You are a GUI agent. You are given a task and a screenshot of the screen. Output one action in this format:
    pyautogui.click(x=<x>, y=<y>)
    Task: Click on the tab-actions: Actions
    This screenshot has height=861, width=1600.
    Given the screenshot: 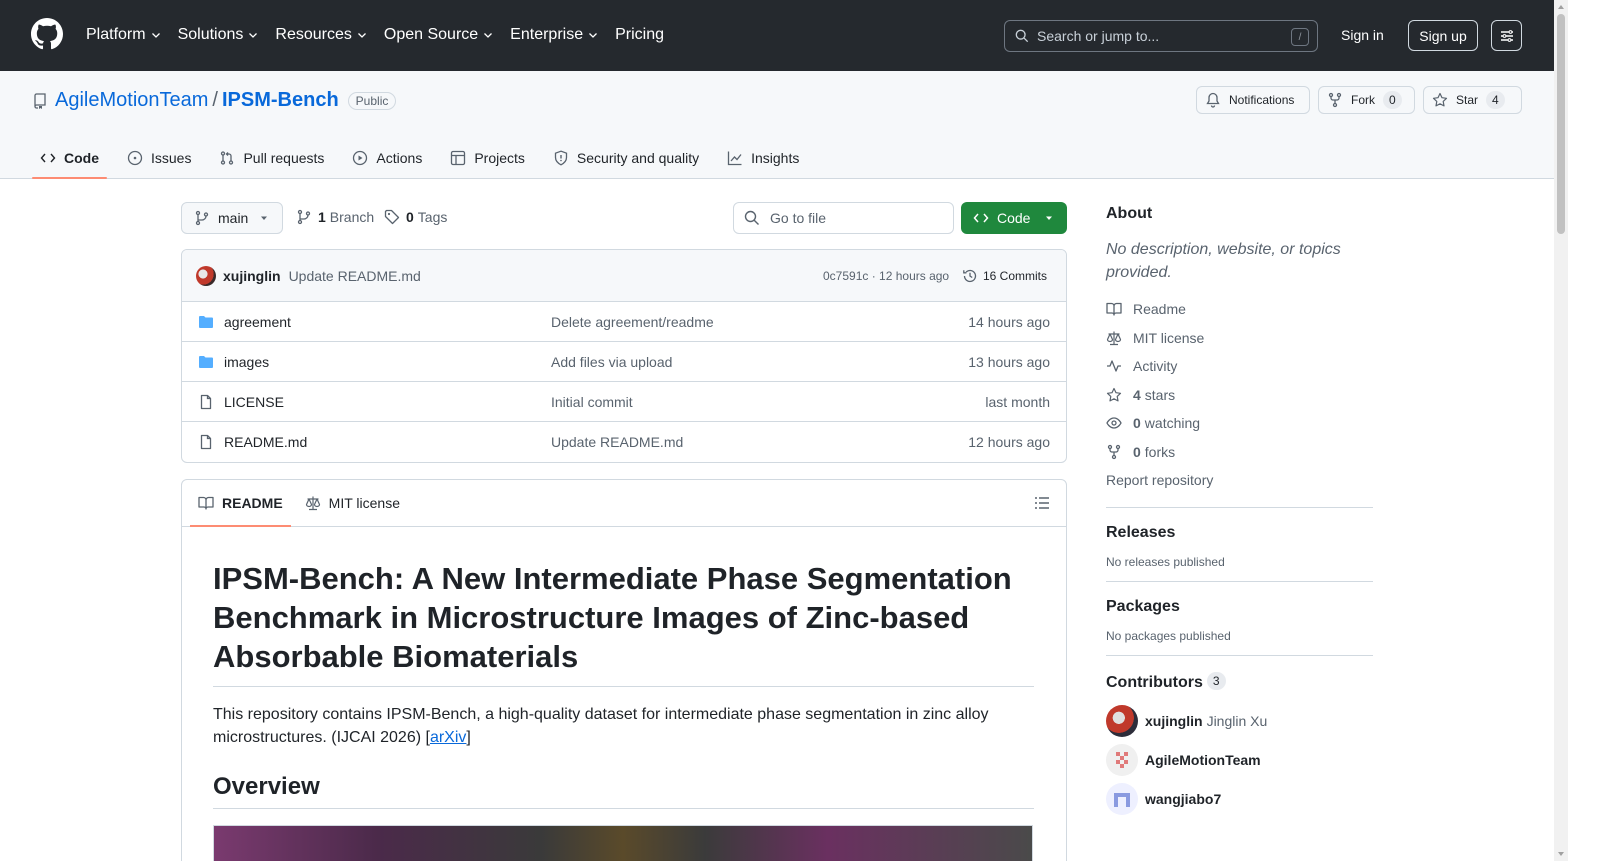 What is the action you would take?
    pyautogui.click(x=387, y=158)
    